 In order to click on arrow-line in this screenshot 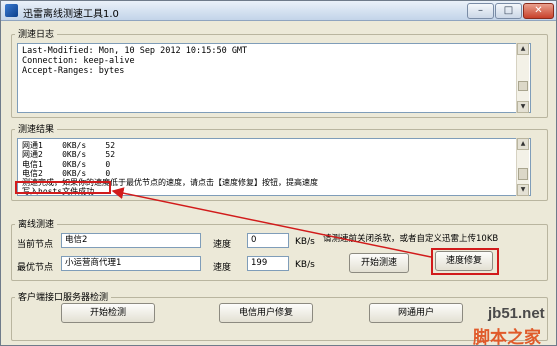, I will do `click(271, 222)`.